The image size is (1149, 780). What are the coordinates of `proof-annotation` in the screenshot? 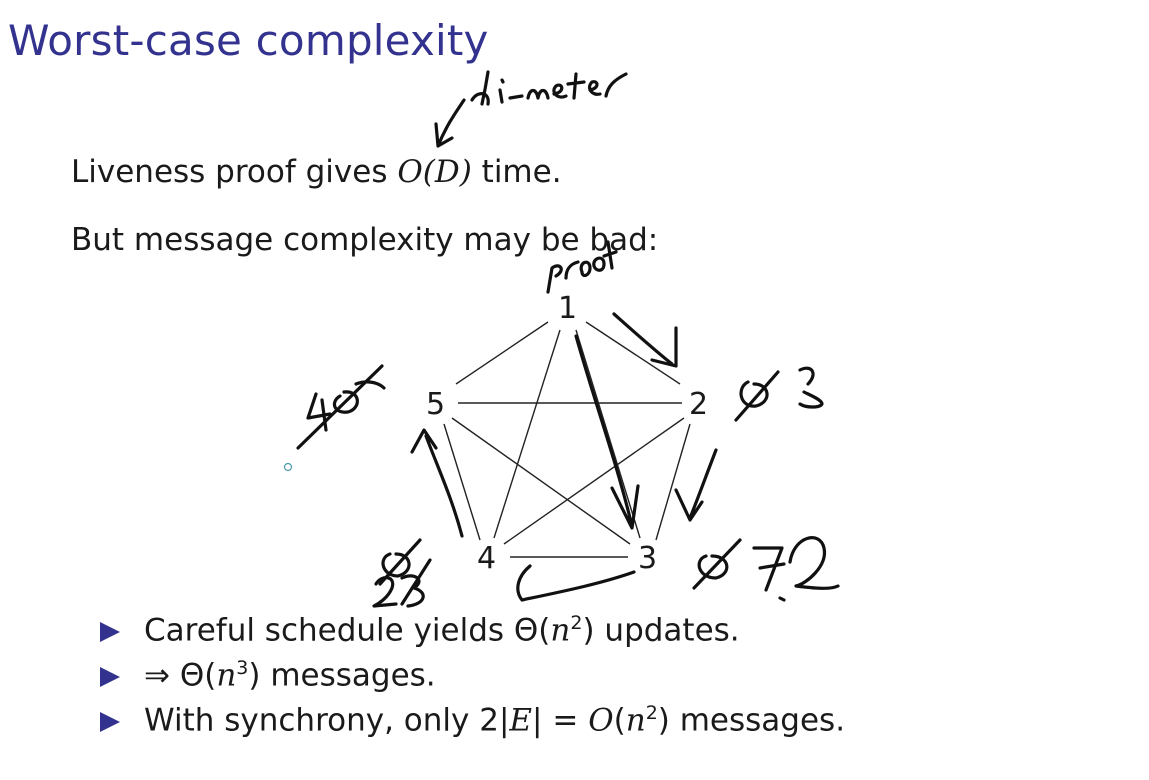 It's located at (582, 267).